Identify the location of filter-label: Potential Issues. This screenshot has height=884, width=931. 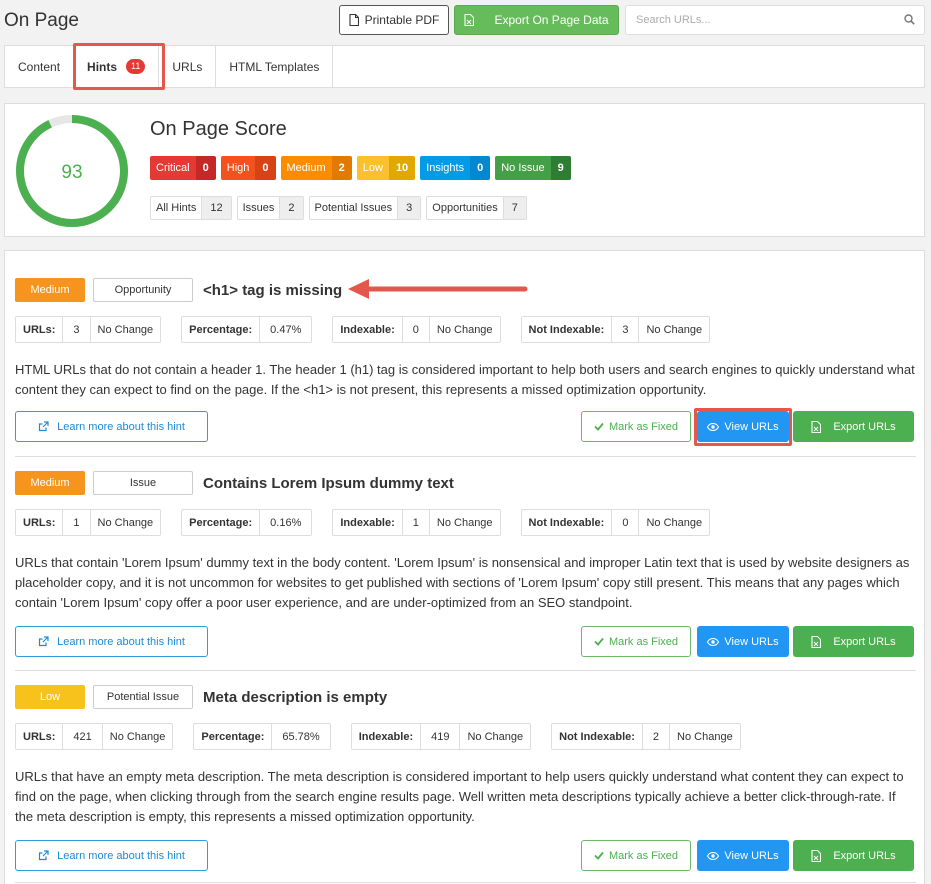
(353, 208).